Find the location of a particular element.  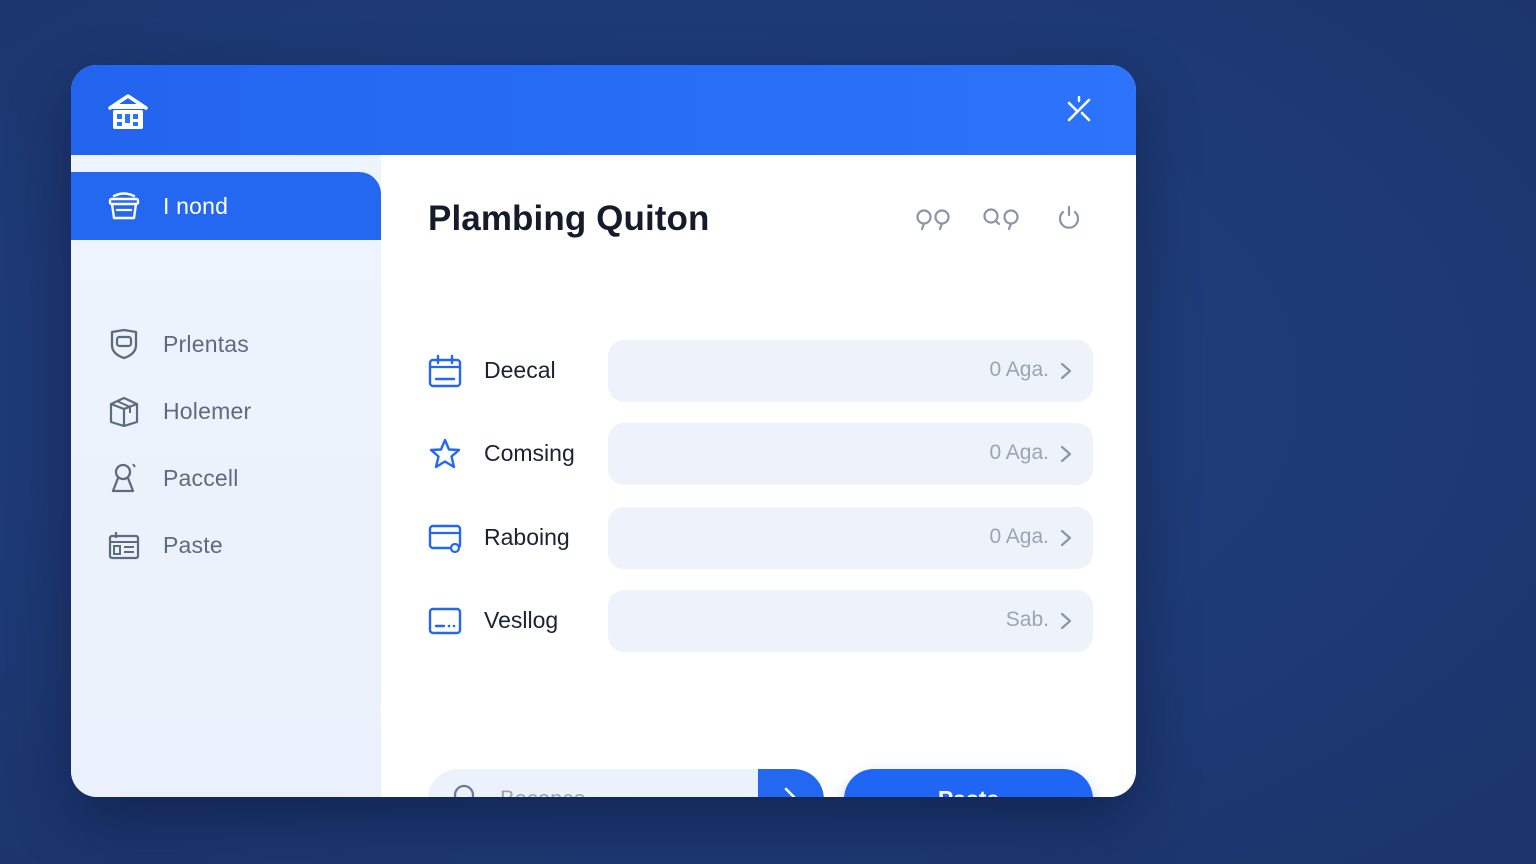

search-bar is located at coordinates (626, 783).